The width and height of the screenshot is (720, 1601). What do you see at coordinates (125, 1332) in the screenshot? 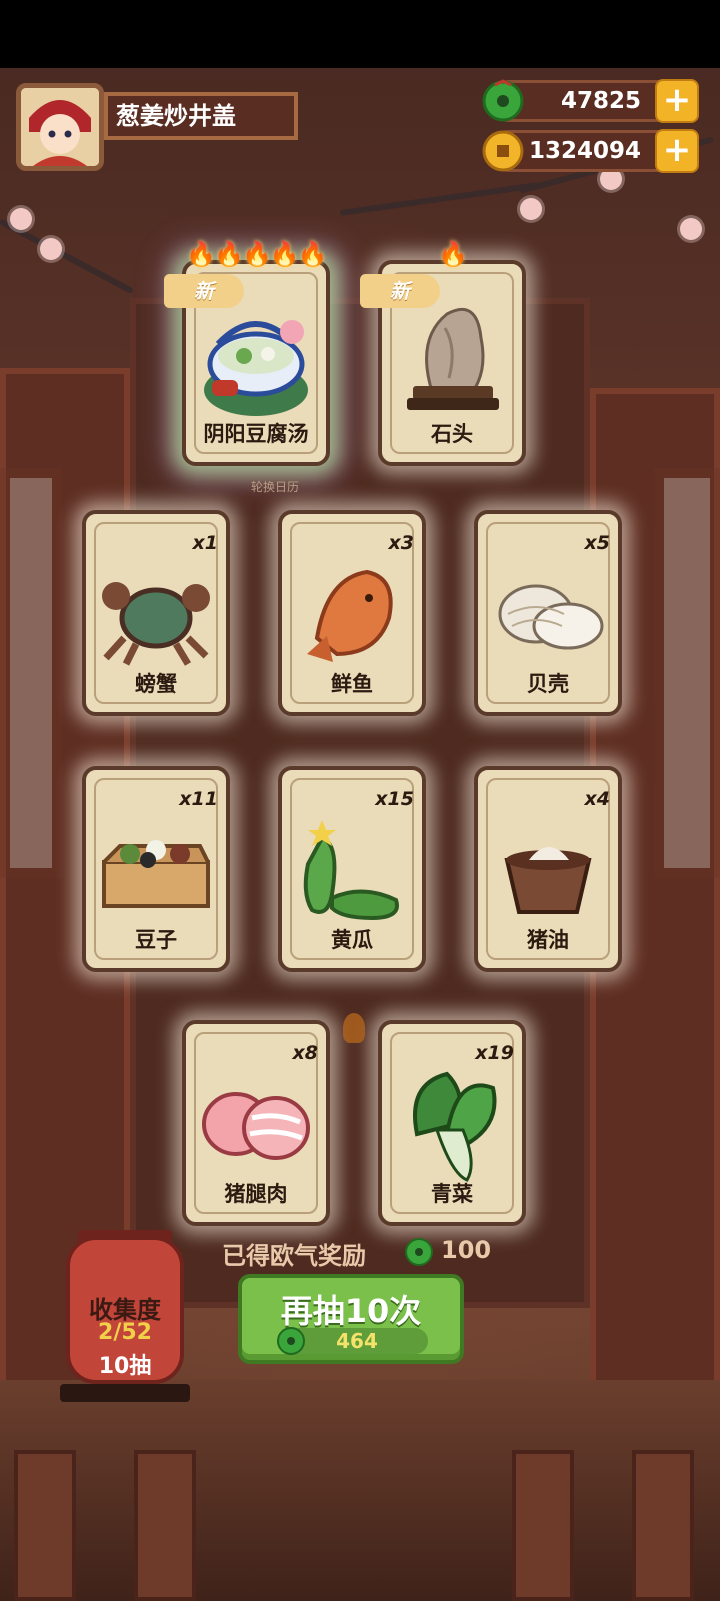
I see `collection-progress: 2/52` at bounding box center [125, 1332].